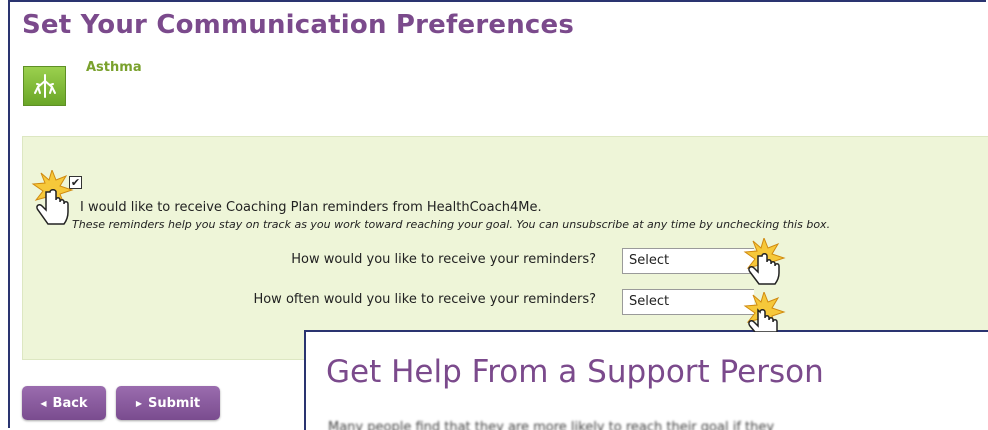  Describe the element at coordinates (688, 302) in the screenshot. I see `reminder-frequency-select: Select` at that location.